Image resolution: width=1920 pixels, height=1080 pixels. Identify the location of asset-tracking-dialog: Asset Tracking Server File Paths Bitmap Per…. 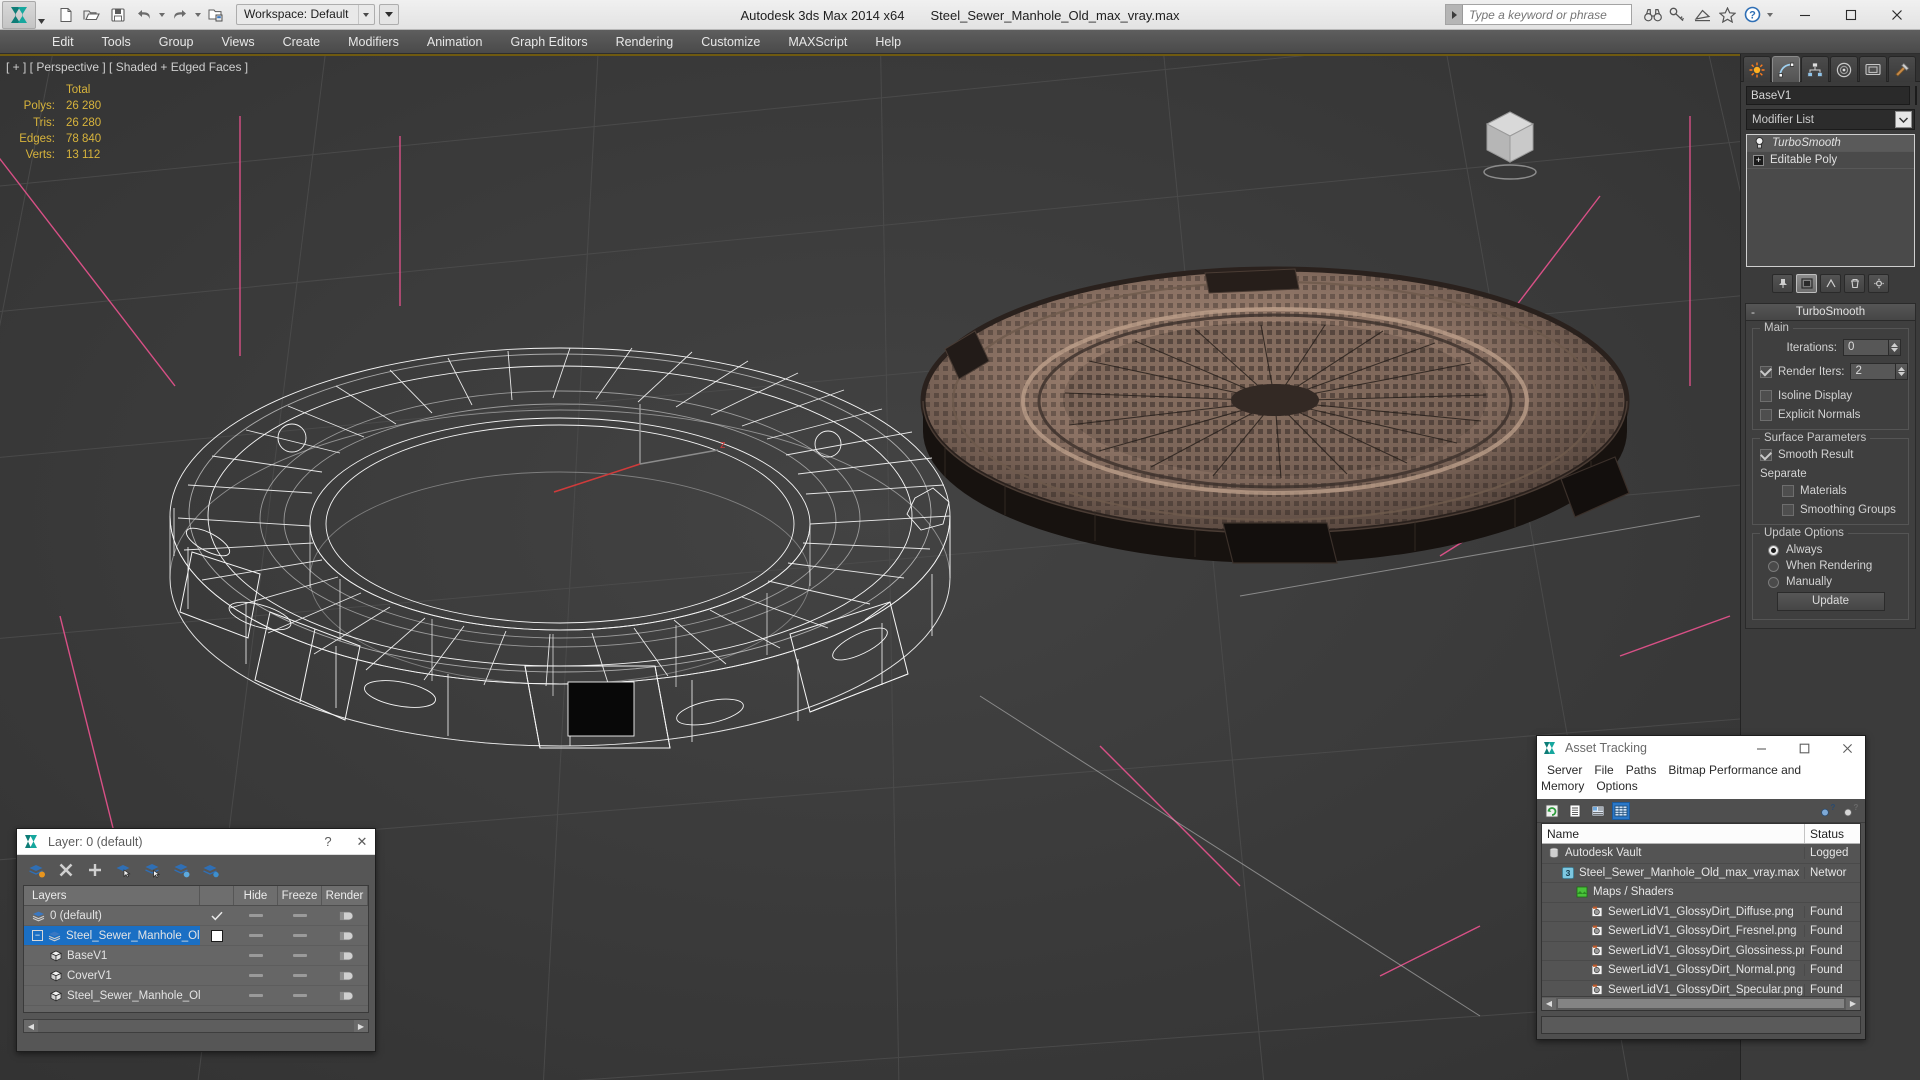
(1701, 887).